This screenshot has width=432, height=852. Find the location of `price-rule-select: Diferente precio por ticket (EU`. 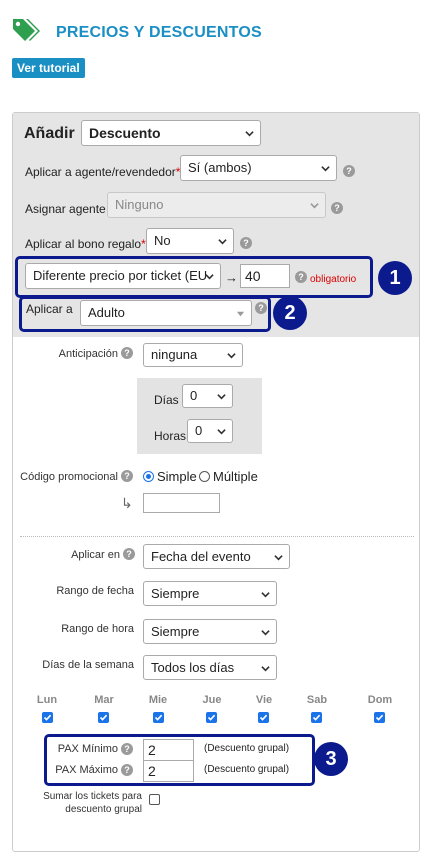

price-rule-select: Diferente precio por ticket (EU is located at coordinates (123, 276).